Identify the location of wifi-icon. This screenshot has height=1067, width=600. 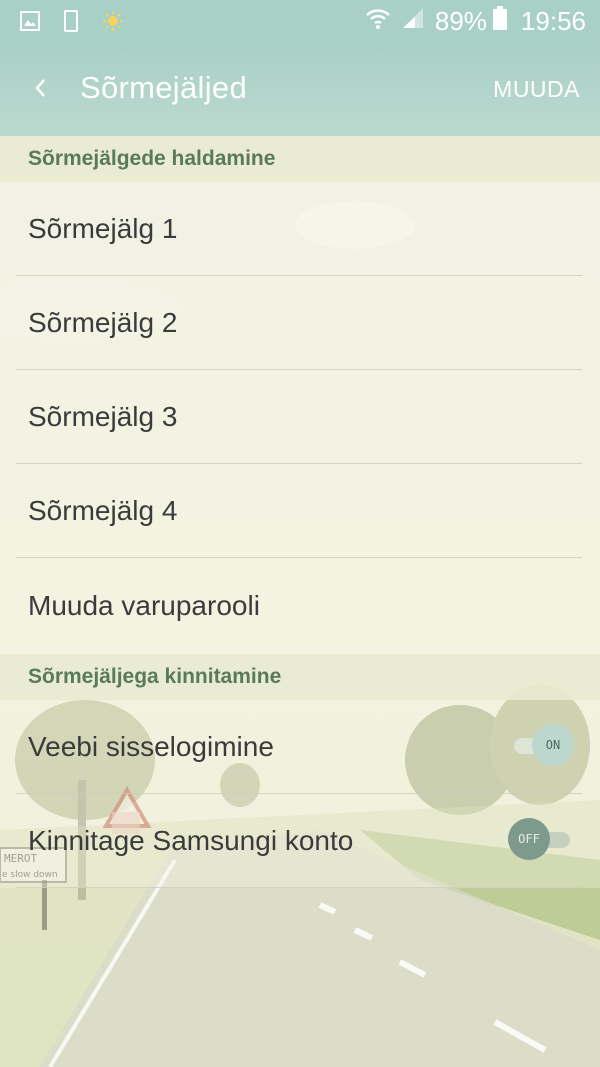
(378, 21).